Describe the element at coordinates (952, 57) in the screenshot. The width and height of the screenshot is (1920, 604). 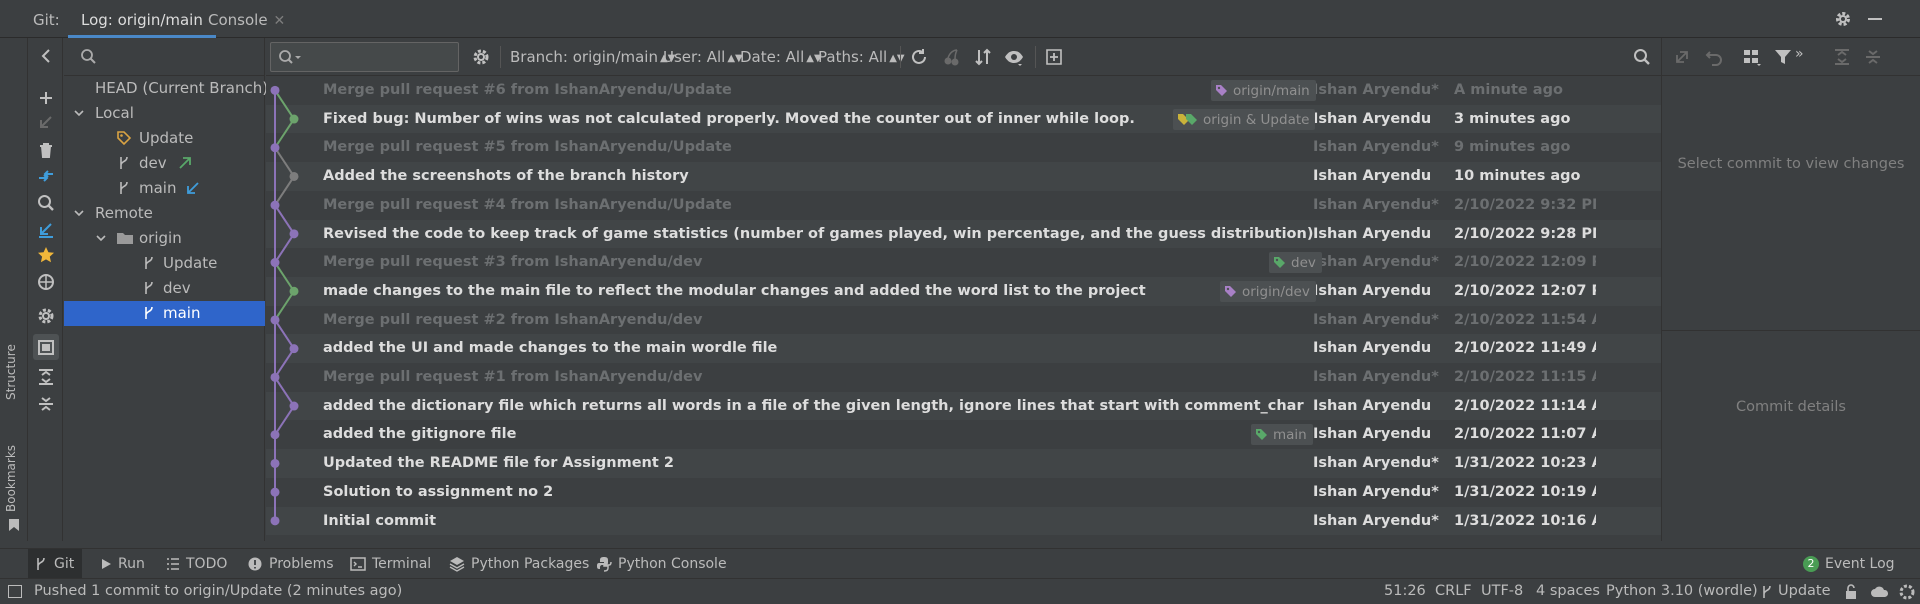
I see `cherry-pick-icon` at that location.